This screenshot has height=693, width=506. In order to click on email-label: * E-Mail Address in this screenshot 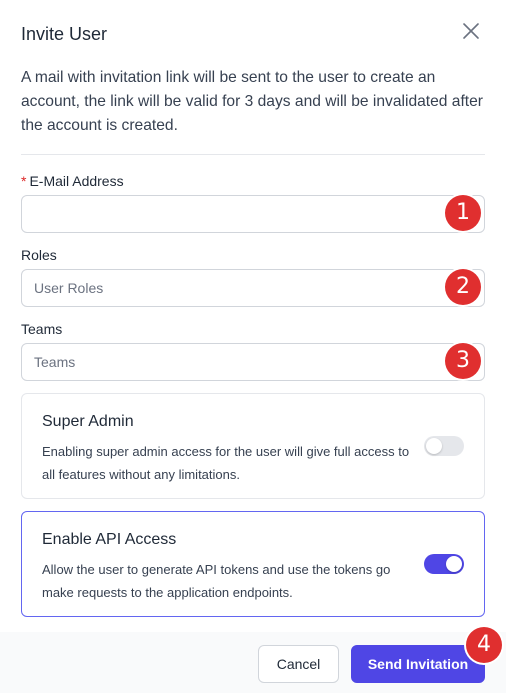, I will do `click(72, 181)`.